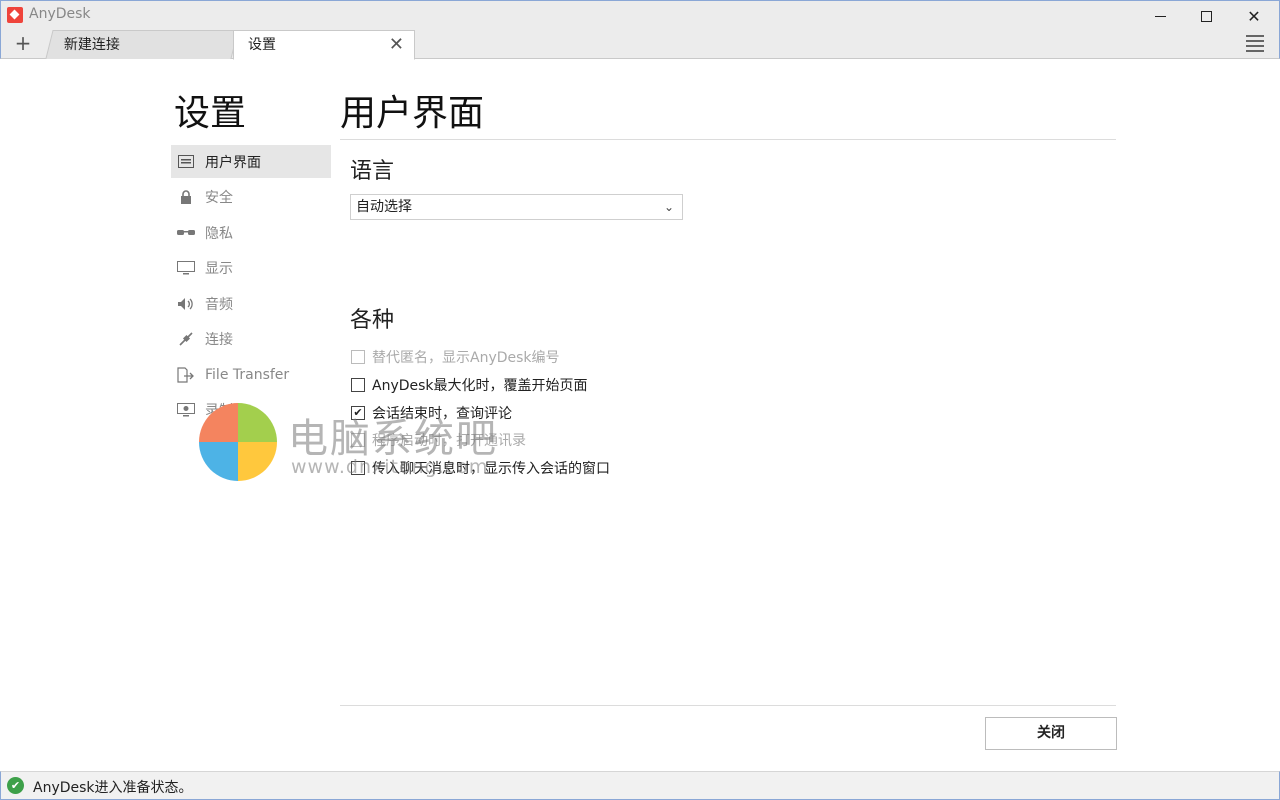  I want to click on close-icon: ✕, so click(1254, 16).